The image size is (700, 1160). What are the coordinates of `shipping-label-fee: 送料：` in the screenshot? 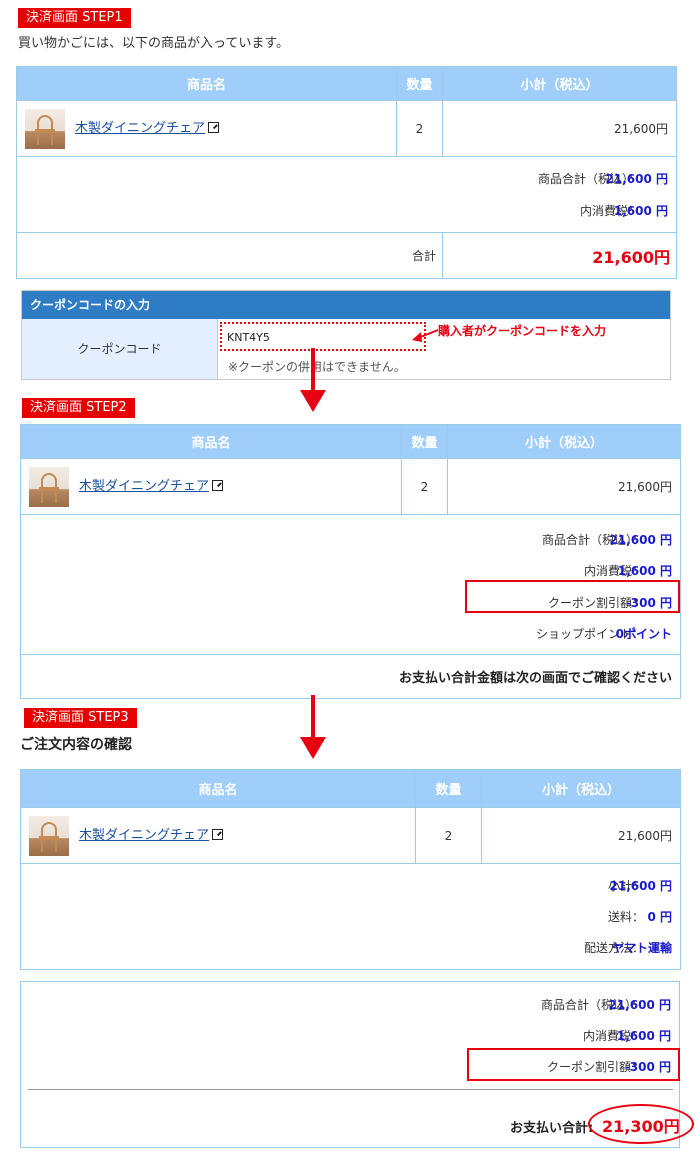 It's located at (625, 917).